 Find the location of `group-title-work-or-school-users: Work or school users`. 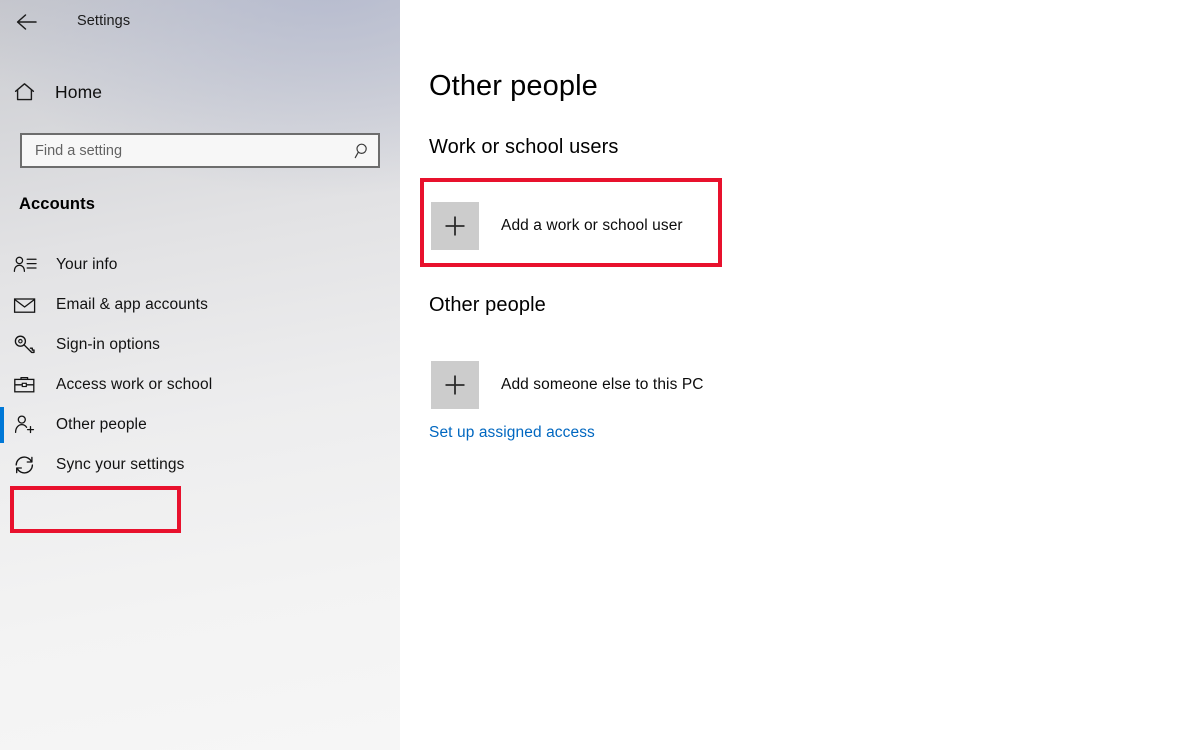

group-title-work-or-school-users: Work or school users is located at coordinates (524, 147).